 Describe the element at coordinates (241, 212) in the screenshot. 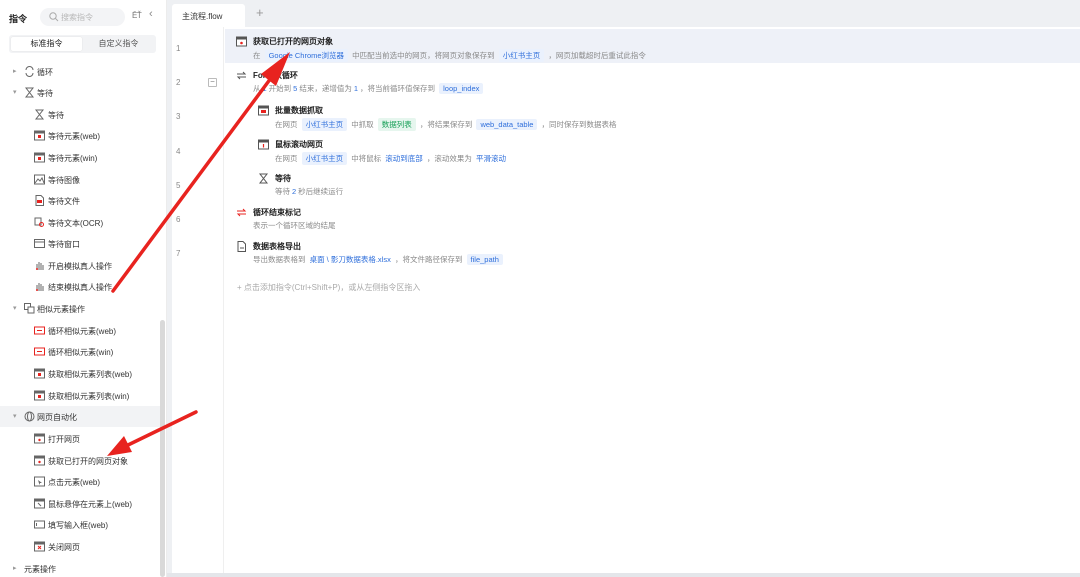

I see `loop-end-icon` at that location.